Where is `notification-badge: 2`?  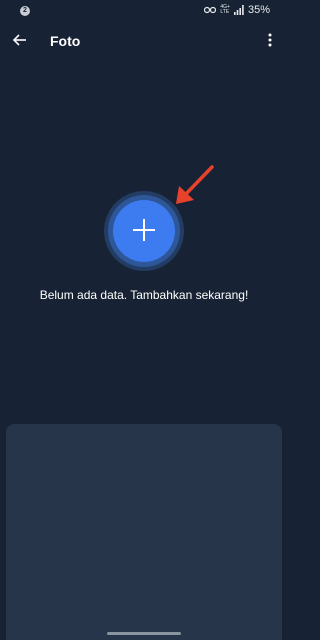
notification-badge: 2 is located at coordinates (25, 11).